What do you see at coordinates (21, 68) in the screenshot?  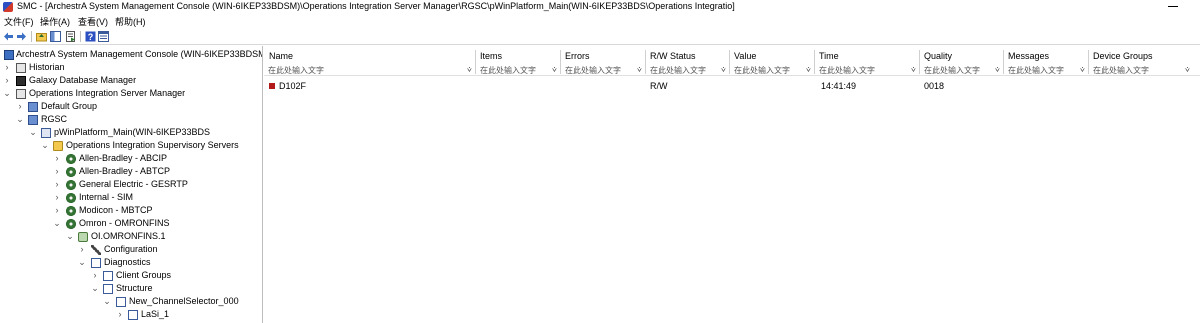 I see `historian-icon` at bounding box center [21, 68].